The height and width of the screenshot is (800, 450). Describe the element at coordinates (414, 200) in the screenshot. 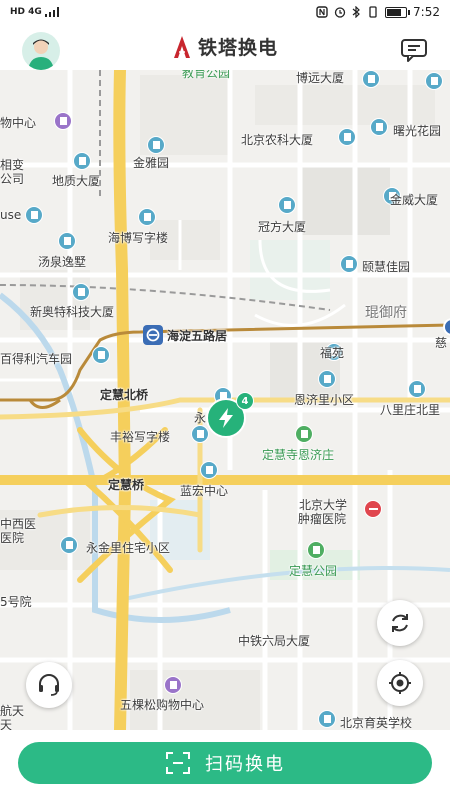

I see `map-label: 金威大厦` at that location.